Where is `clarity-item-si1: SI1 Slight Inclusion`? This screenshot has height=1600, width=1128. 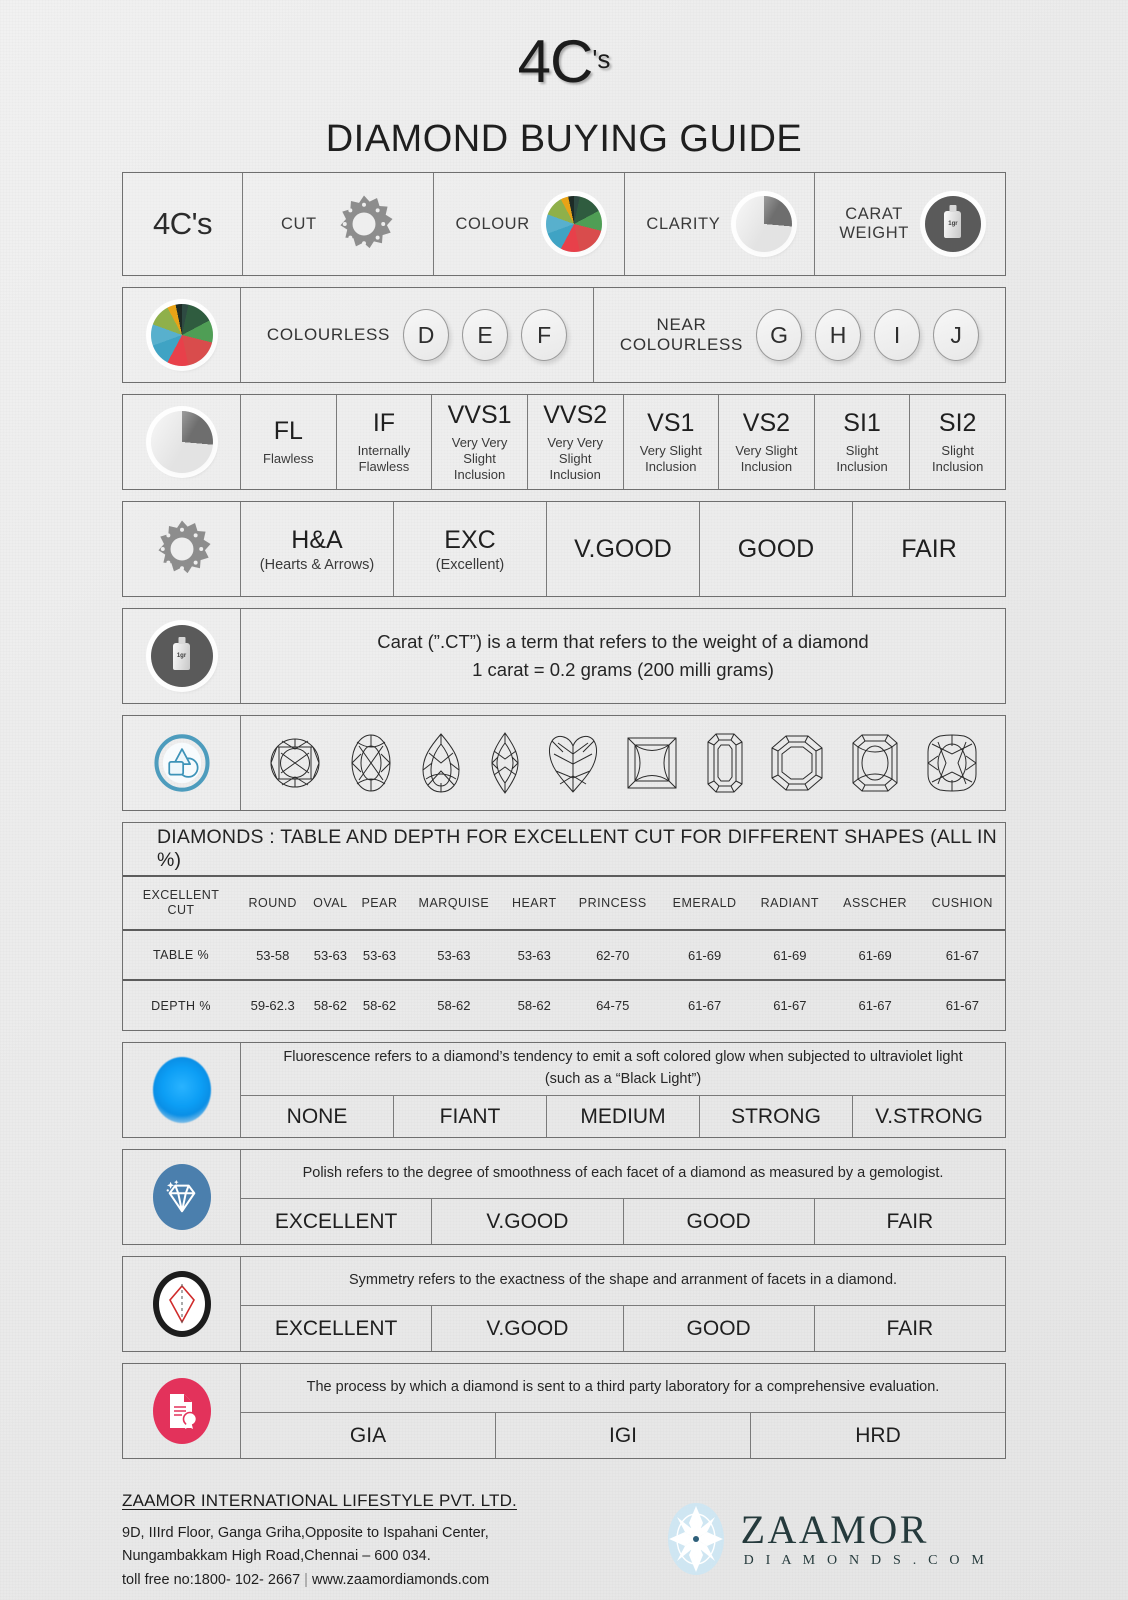 clarity-item-si1: SI1 Slight Inclusion is located at coordinates (863, 442).